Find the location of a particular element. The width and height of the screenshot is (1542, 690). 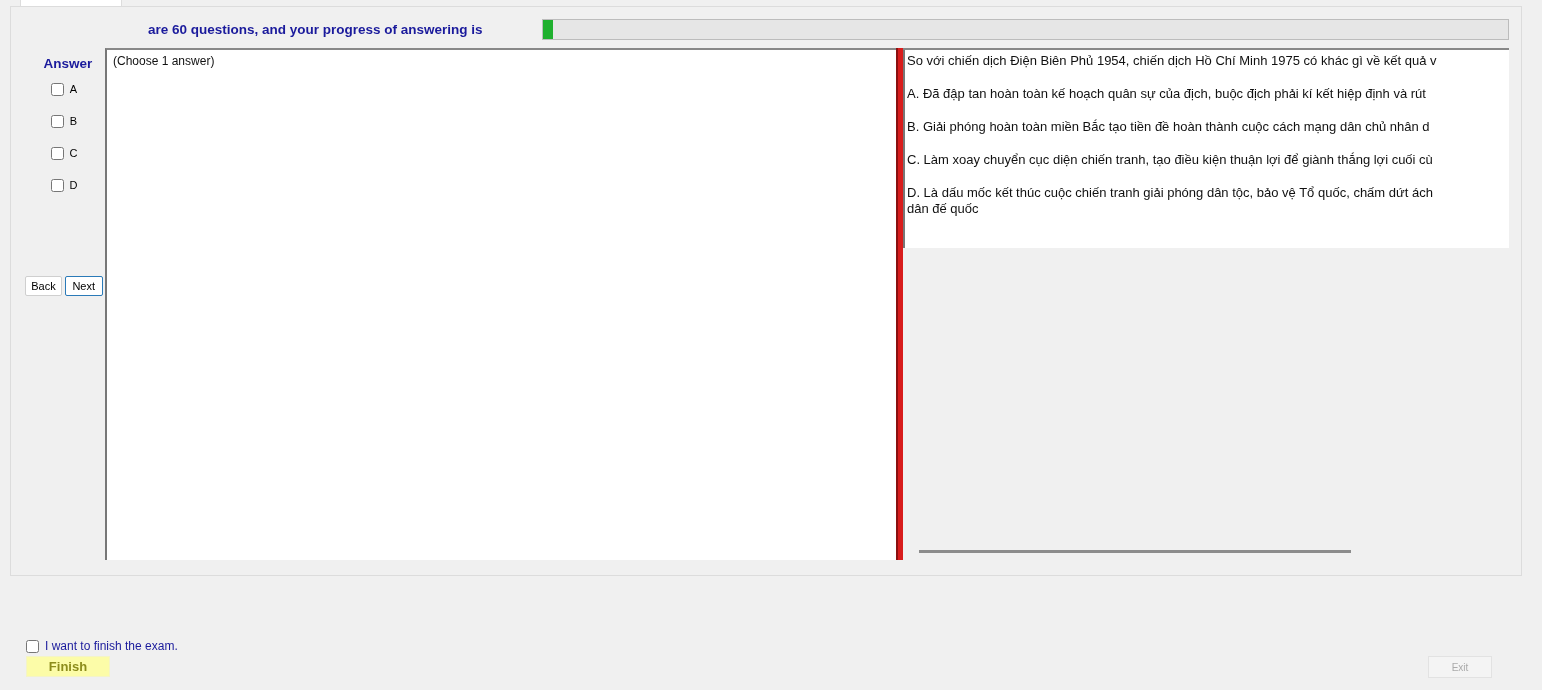

option-label: D is located at coordinates (73, 185).